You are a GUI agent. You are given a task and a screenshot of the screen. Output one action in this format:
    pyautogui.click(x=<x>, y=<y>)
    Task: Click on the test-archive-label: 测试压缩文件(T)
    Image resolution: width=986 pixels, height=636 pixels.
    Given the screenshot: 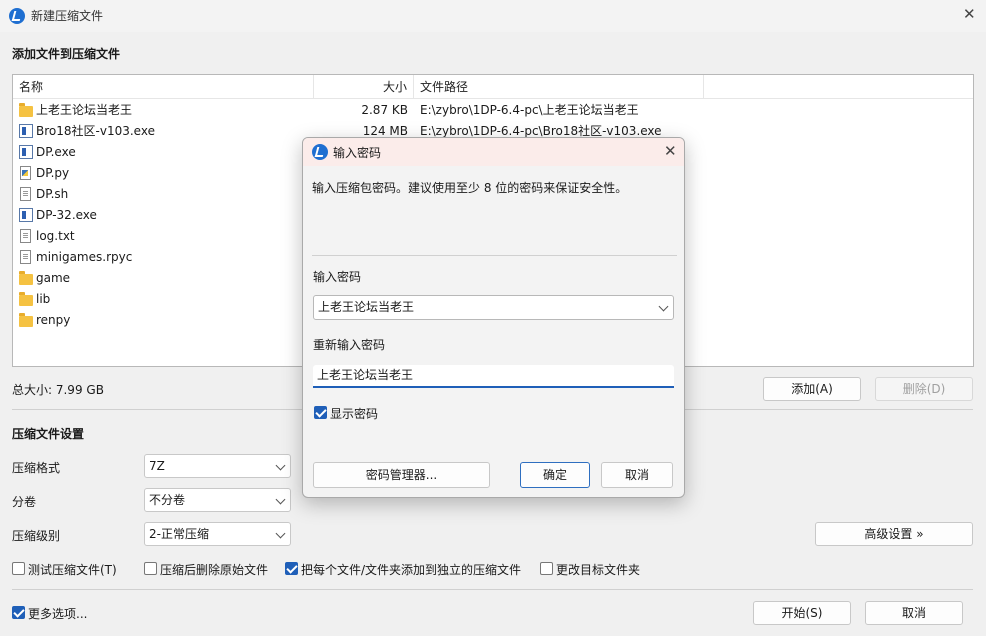 What is the action you would take?
    pyautogui.click(x=72, y=569)
    